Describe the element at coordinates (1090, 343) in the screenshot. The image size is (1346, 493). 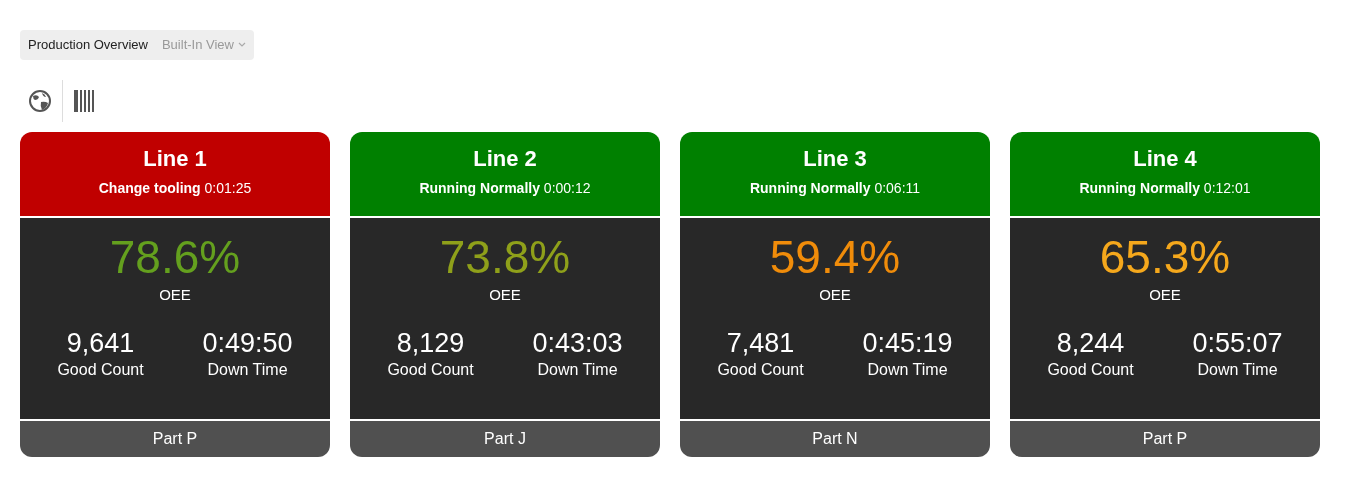
I see `good-count-value: 8,244` at that location.